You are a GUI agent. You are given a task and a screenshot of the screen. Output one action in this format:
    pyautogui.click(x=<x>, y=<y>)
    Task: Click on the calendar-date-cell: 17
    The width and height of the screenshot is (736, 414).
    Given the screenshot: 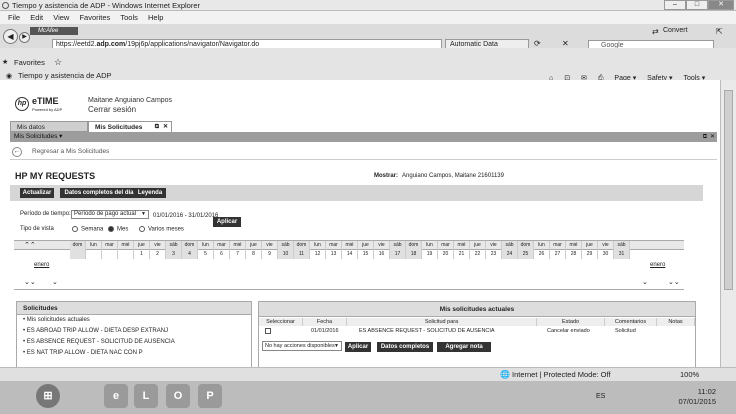 What is the action you would take?
    pyautogui.click(x=398, y=254)
    